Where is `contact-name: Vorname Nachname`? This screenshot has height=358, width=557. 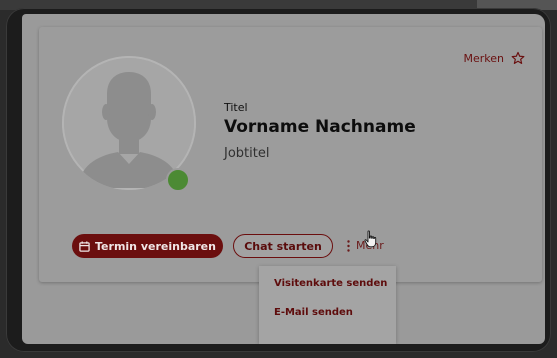
contact-name: Vorname Nachname is located at coordinates (320, 127).